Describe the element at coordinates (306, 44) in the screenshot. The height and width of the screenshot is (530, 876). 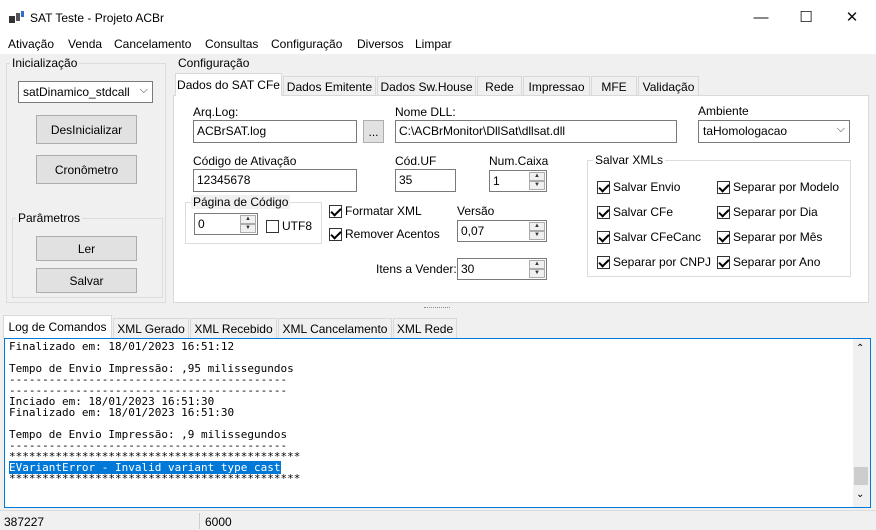
I see `menu-configuracao: Configuração` at that location.